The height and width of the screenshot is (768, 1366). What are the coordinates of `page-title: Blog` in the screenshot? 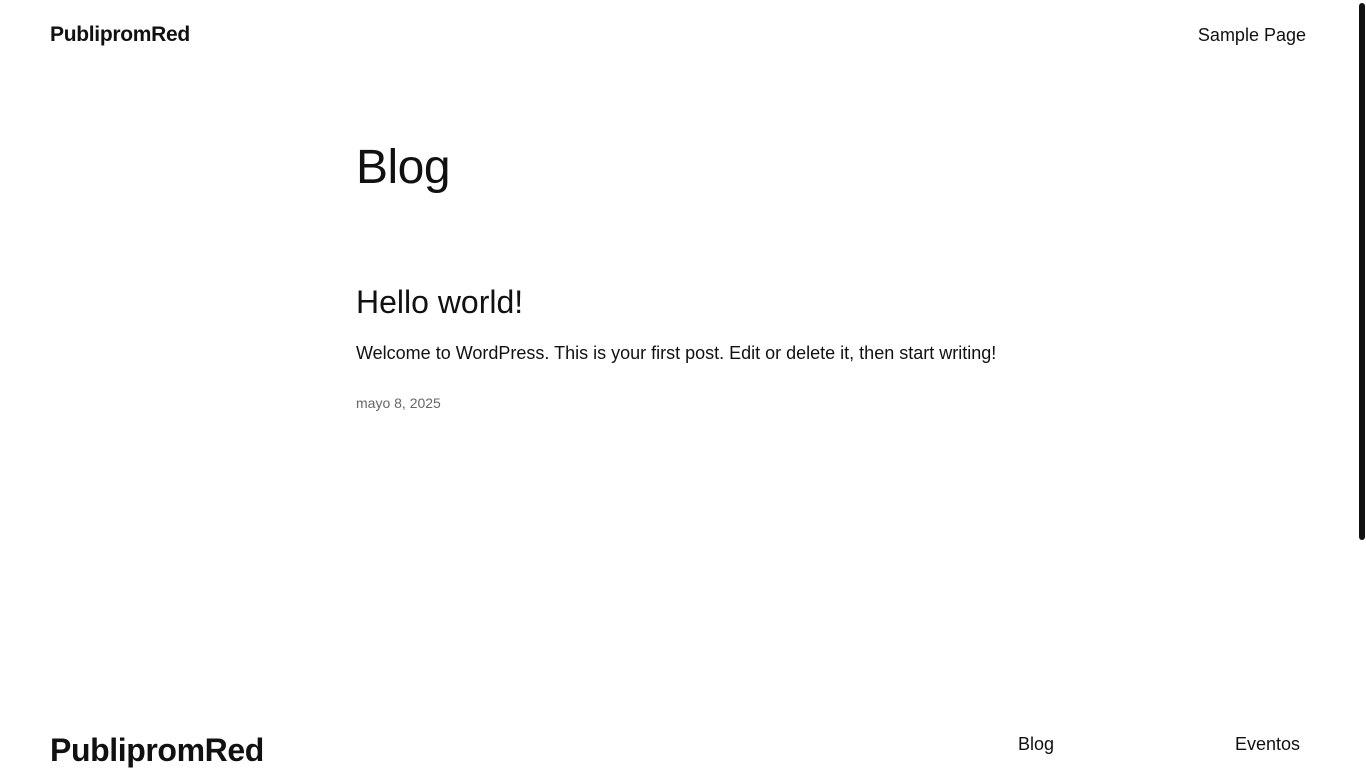 It's located at (403, 167).